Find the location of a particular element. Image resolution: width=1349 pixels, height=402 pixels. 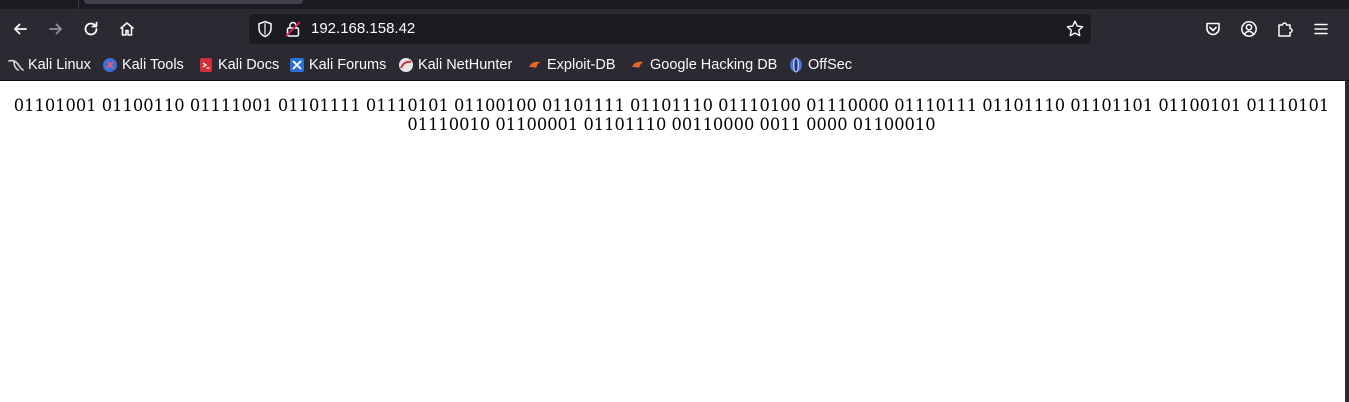

bookmark-offsec: OffSec is located at coordinates (820, 65).